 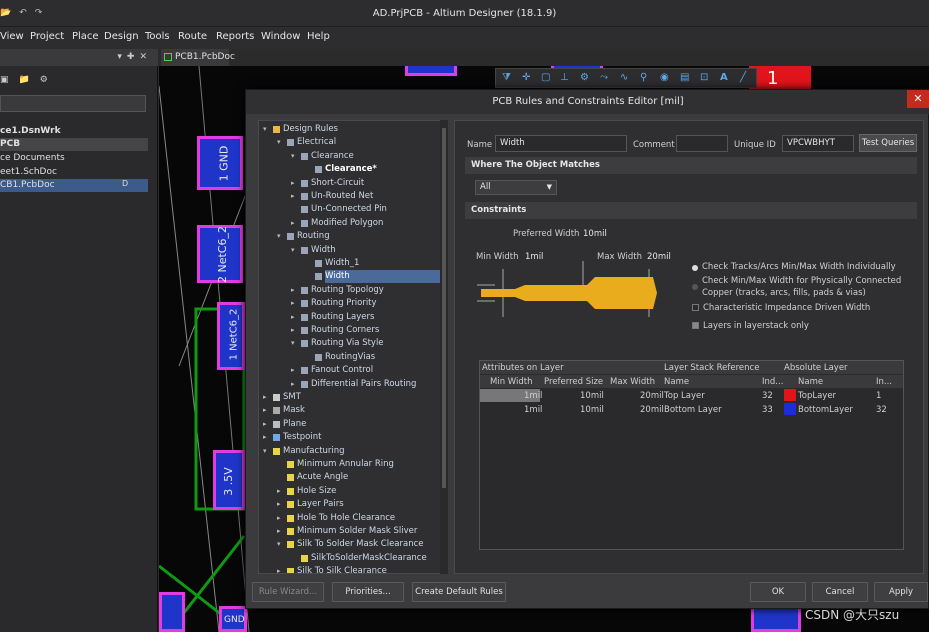 I want to click on tree-node: Electrical, so click(x=316, y=142).